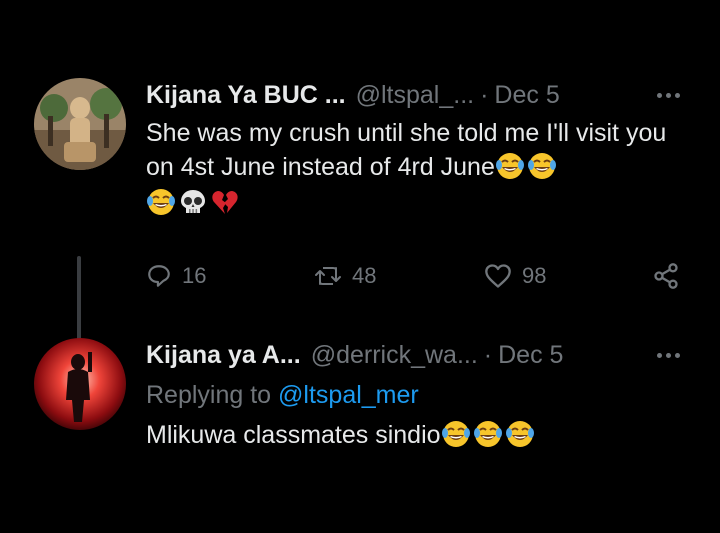 The width and height of the screenshot is (720, 533). What do you see at coordinates (498, 276) in the screenshot?
I see `heart-icon` at bounding box center [498, 276].